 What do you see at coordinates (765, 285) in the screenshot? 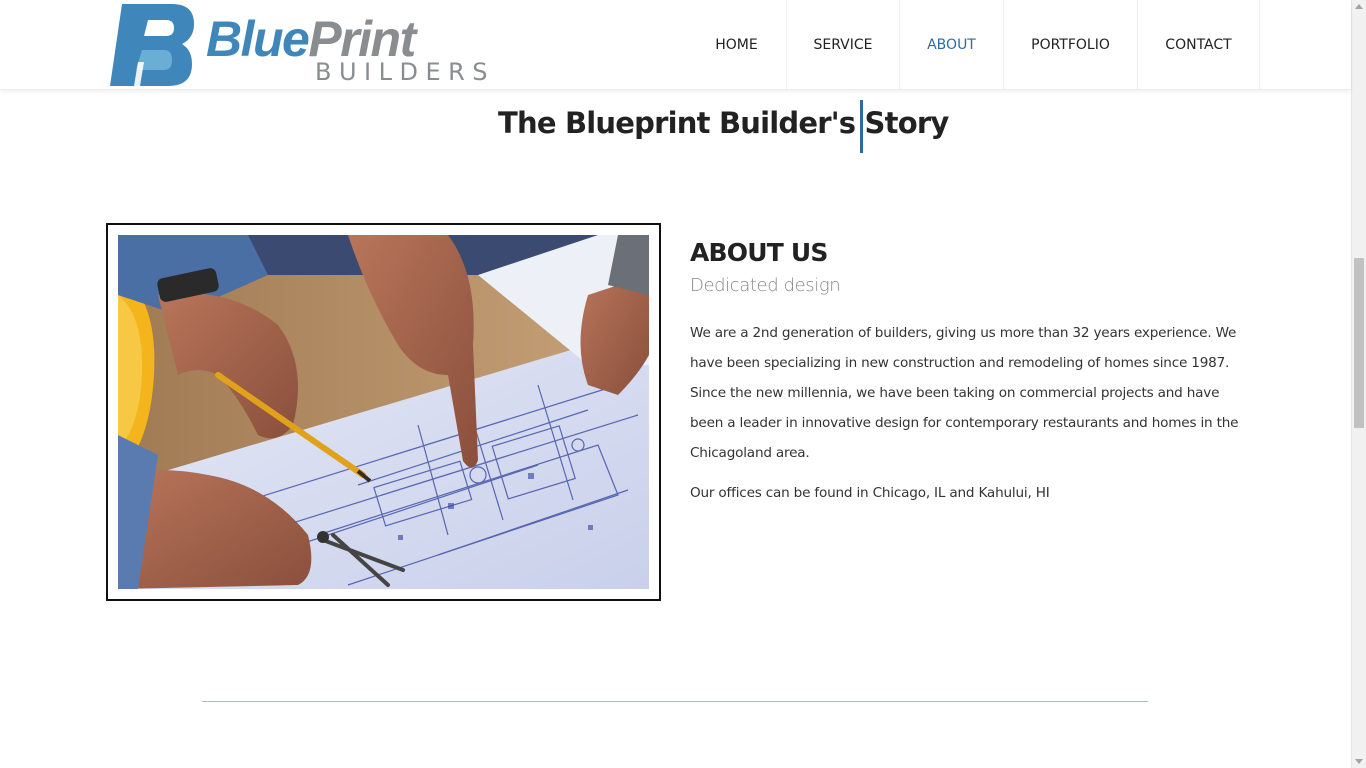
I see `about-subheading: Dedicated design` at bounding box center [765, 285].